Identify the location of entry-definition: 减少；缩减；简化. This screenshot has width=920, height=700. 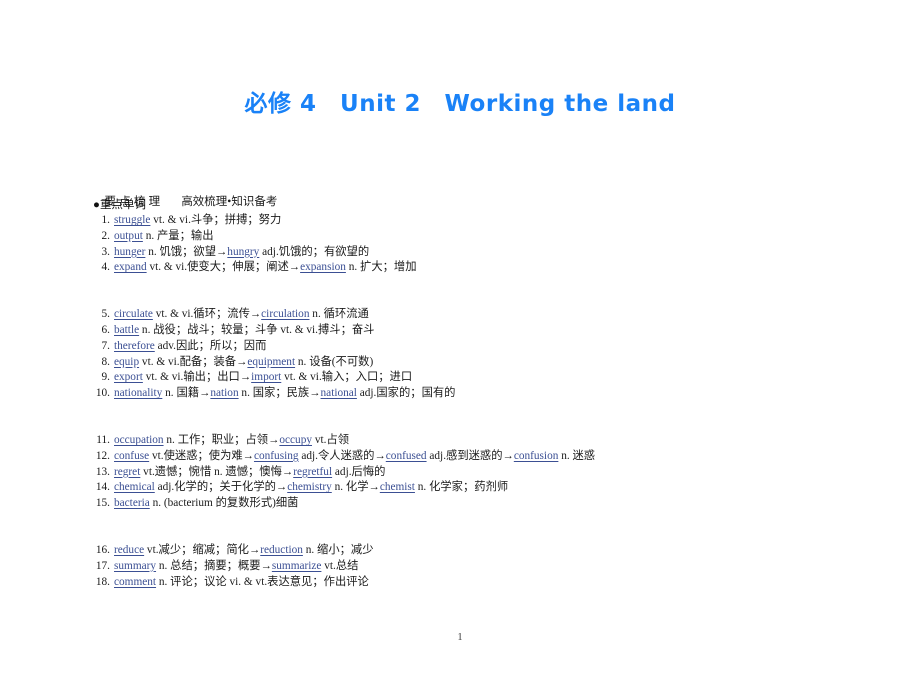
(203, 549).